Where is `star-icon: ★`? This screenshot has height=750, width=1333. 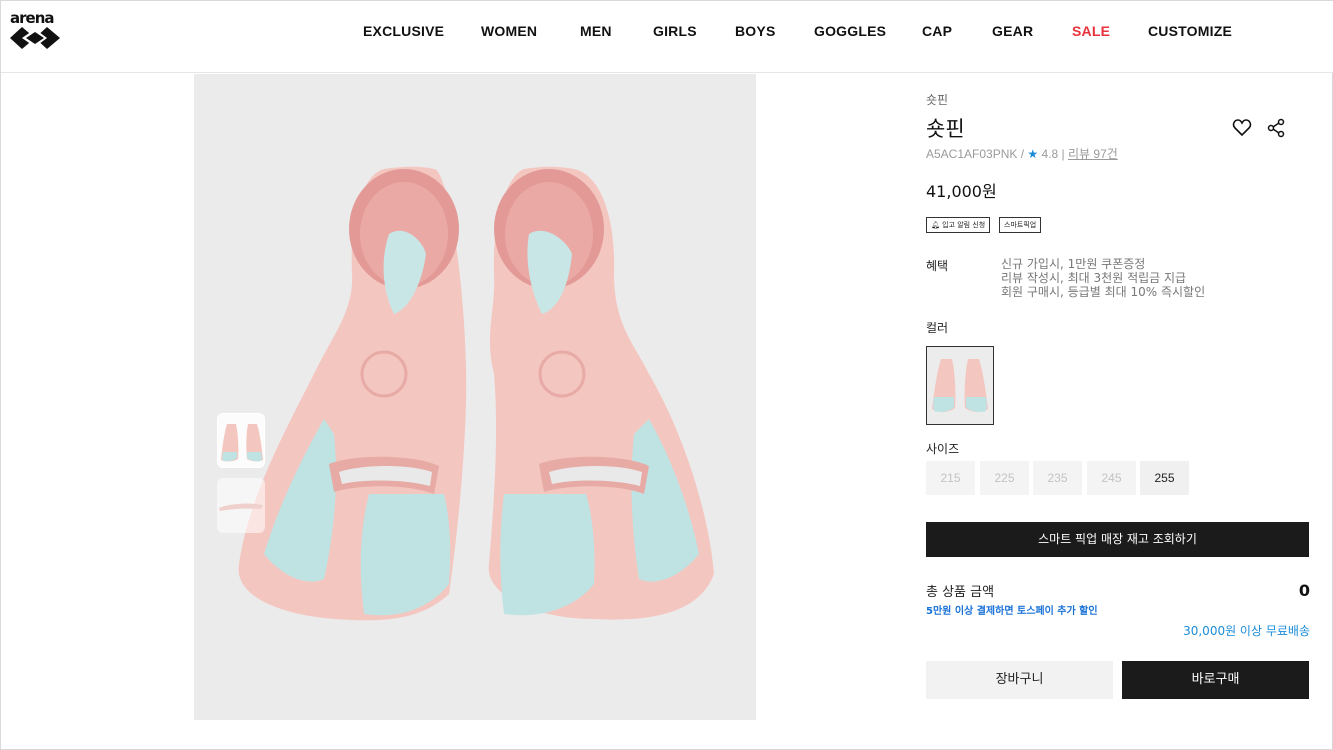
star-icon: ★ is located at coordinates (1033, 154).